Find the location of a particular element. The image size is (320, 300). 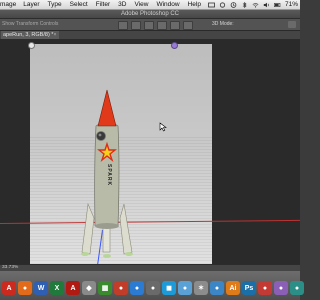

align-center-button is located at coordinates (136, 25).